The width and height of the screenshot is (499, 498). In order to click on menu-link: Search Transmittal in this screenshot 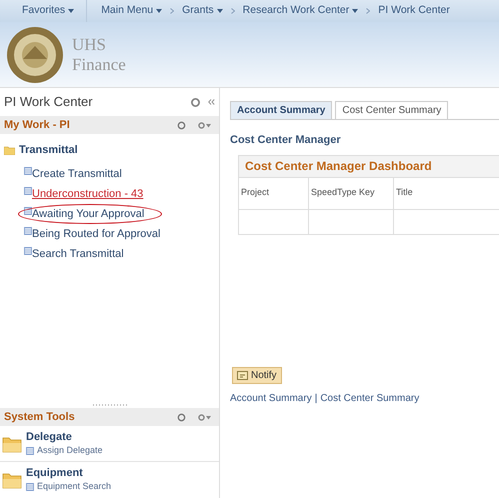, I will do `click(78, 254)`.